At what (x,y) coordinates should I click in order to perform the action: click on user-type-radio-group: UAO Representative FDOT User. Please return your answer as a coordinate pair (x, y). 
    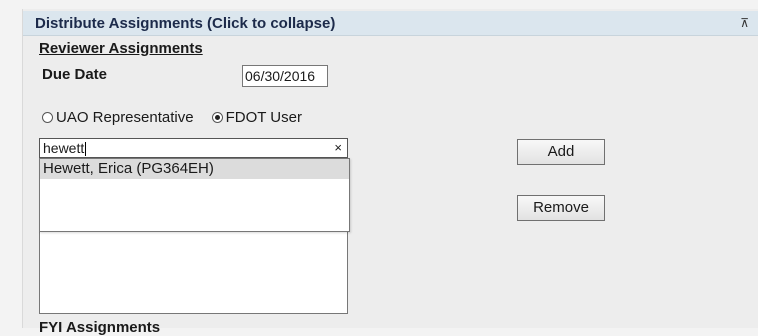
    Looking at the image, I should click on (181, 117).